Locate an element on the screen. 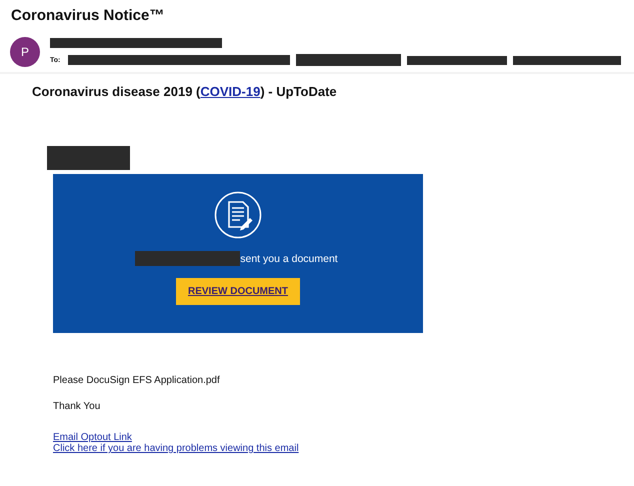  card-message: sent you a document is located at coordinates (289, 258).